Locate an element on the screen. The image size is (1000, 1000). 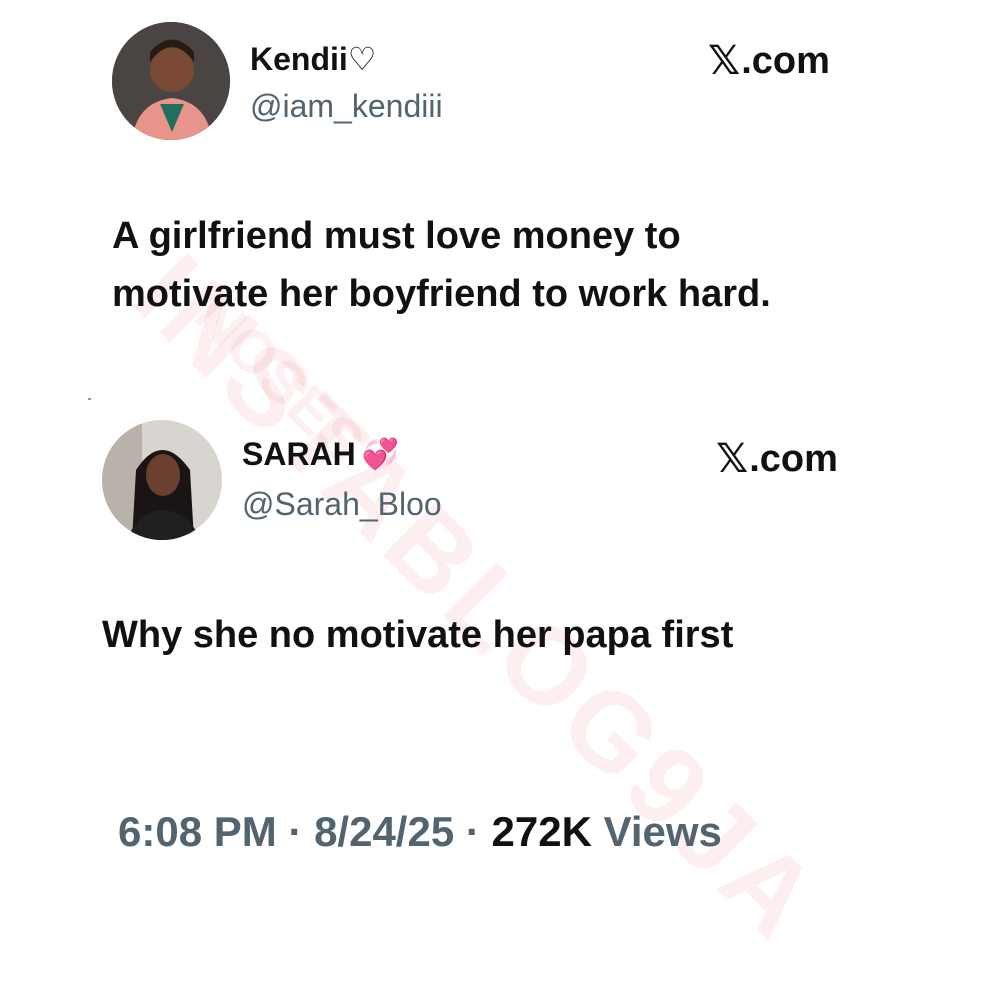
avatar-sarah is located at coordinates (162, 480).